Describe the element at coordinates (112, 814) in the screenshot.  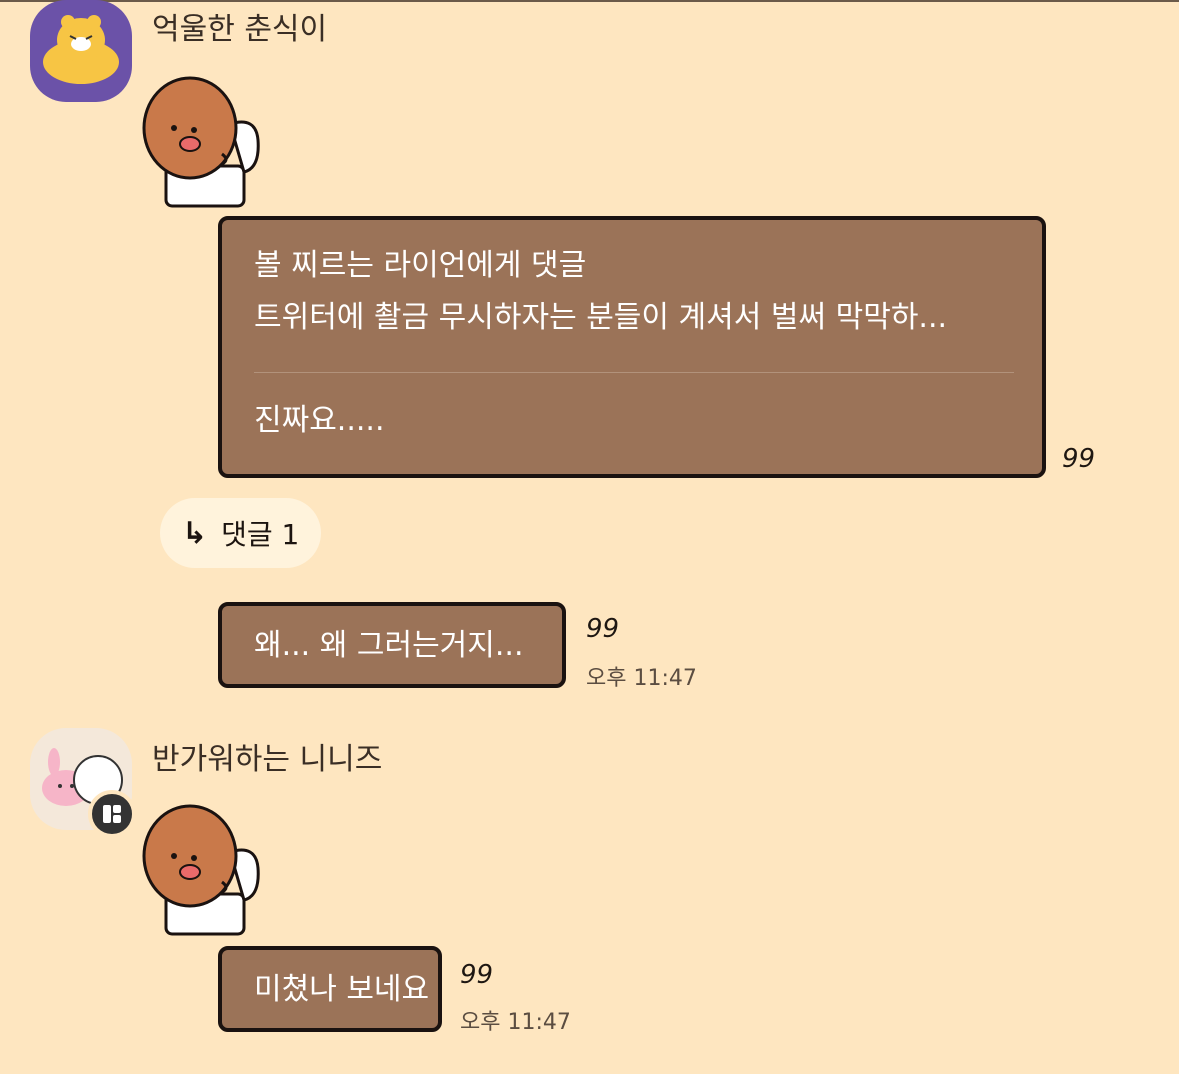
I see `kakao-profile-badge-icon` at that location.